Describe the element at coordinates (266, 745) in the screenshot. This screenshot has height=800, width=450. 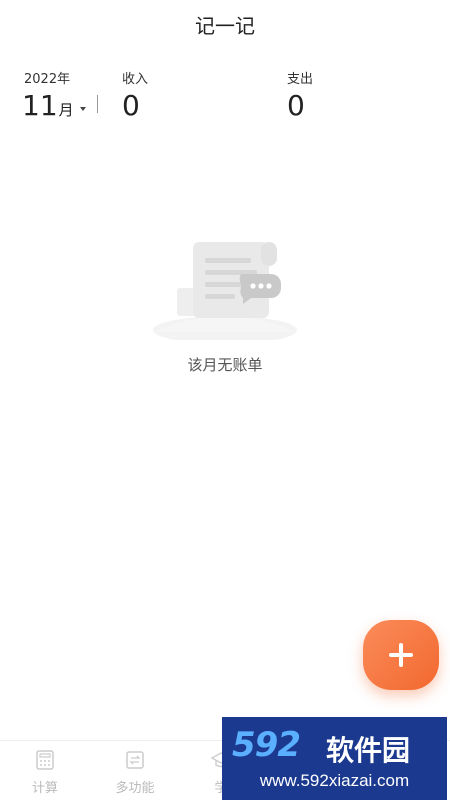
I see `watermark-logo: 592` at that location.